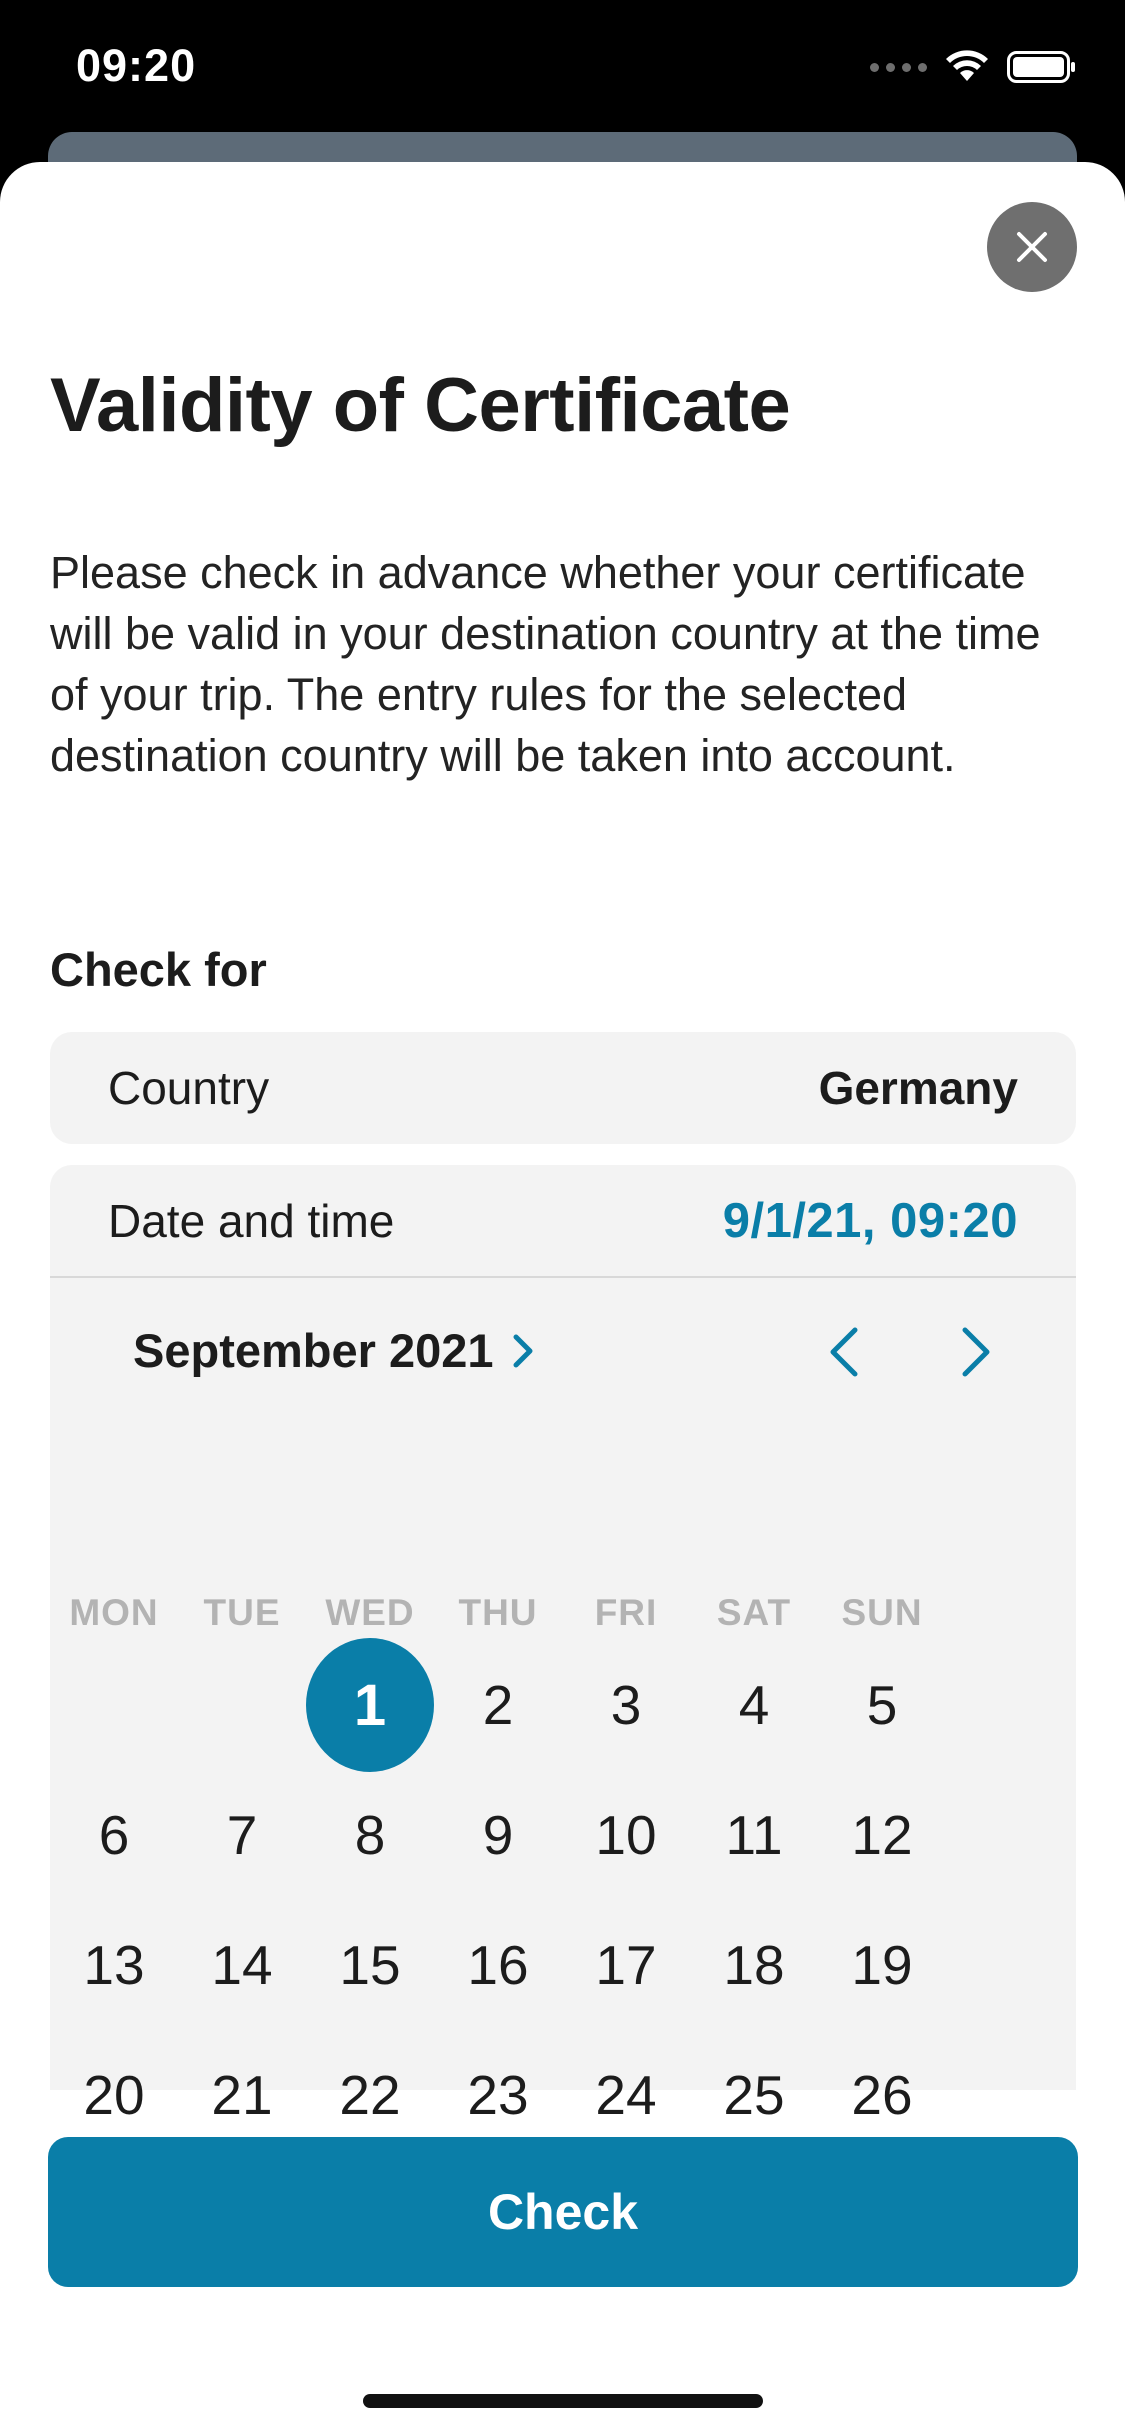  Describe the element at coordinates (754, 2095) in the screenshot. I see `calendar-day-number: 25` at that location.